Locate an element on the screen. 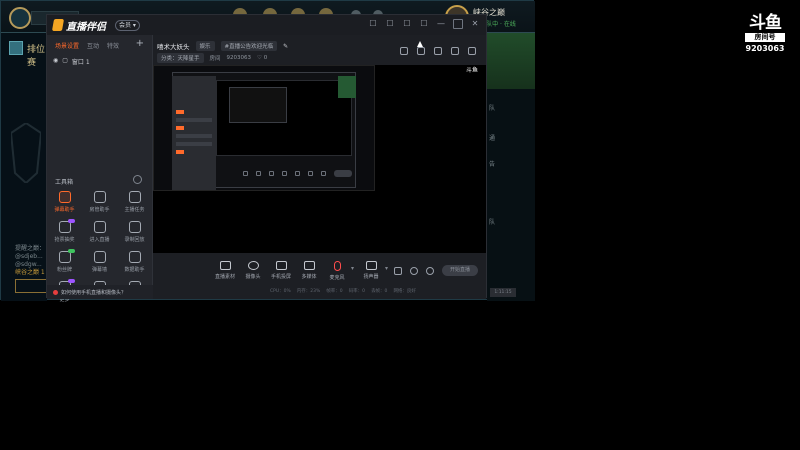 This screenshot has width=800, height=450. member-badge: 会员 ▾ is located at coordinates (127, 25).